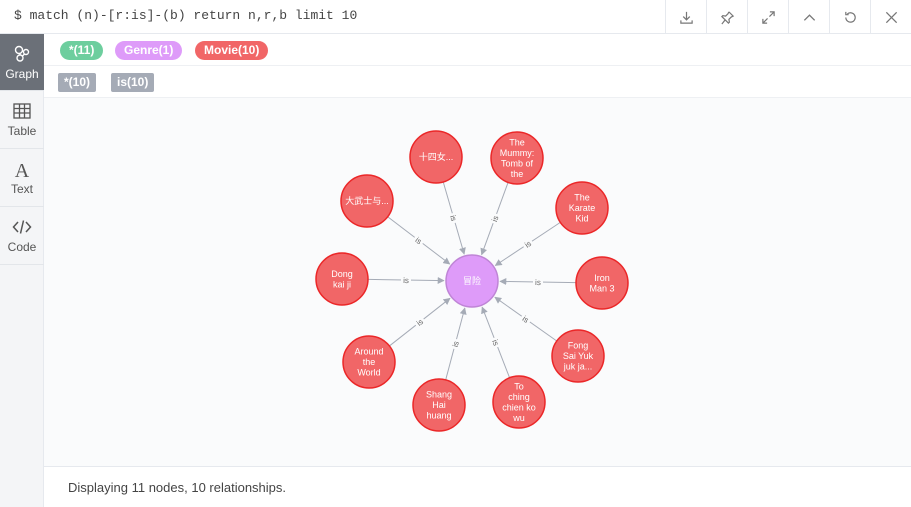 The width and height of the screenshot is (911, 507). I want to click on genre-node-label: 冒险, so click(472, 280).